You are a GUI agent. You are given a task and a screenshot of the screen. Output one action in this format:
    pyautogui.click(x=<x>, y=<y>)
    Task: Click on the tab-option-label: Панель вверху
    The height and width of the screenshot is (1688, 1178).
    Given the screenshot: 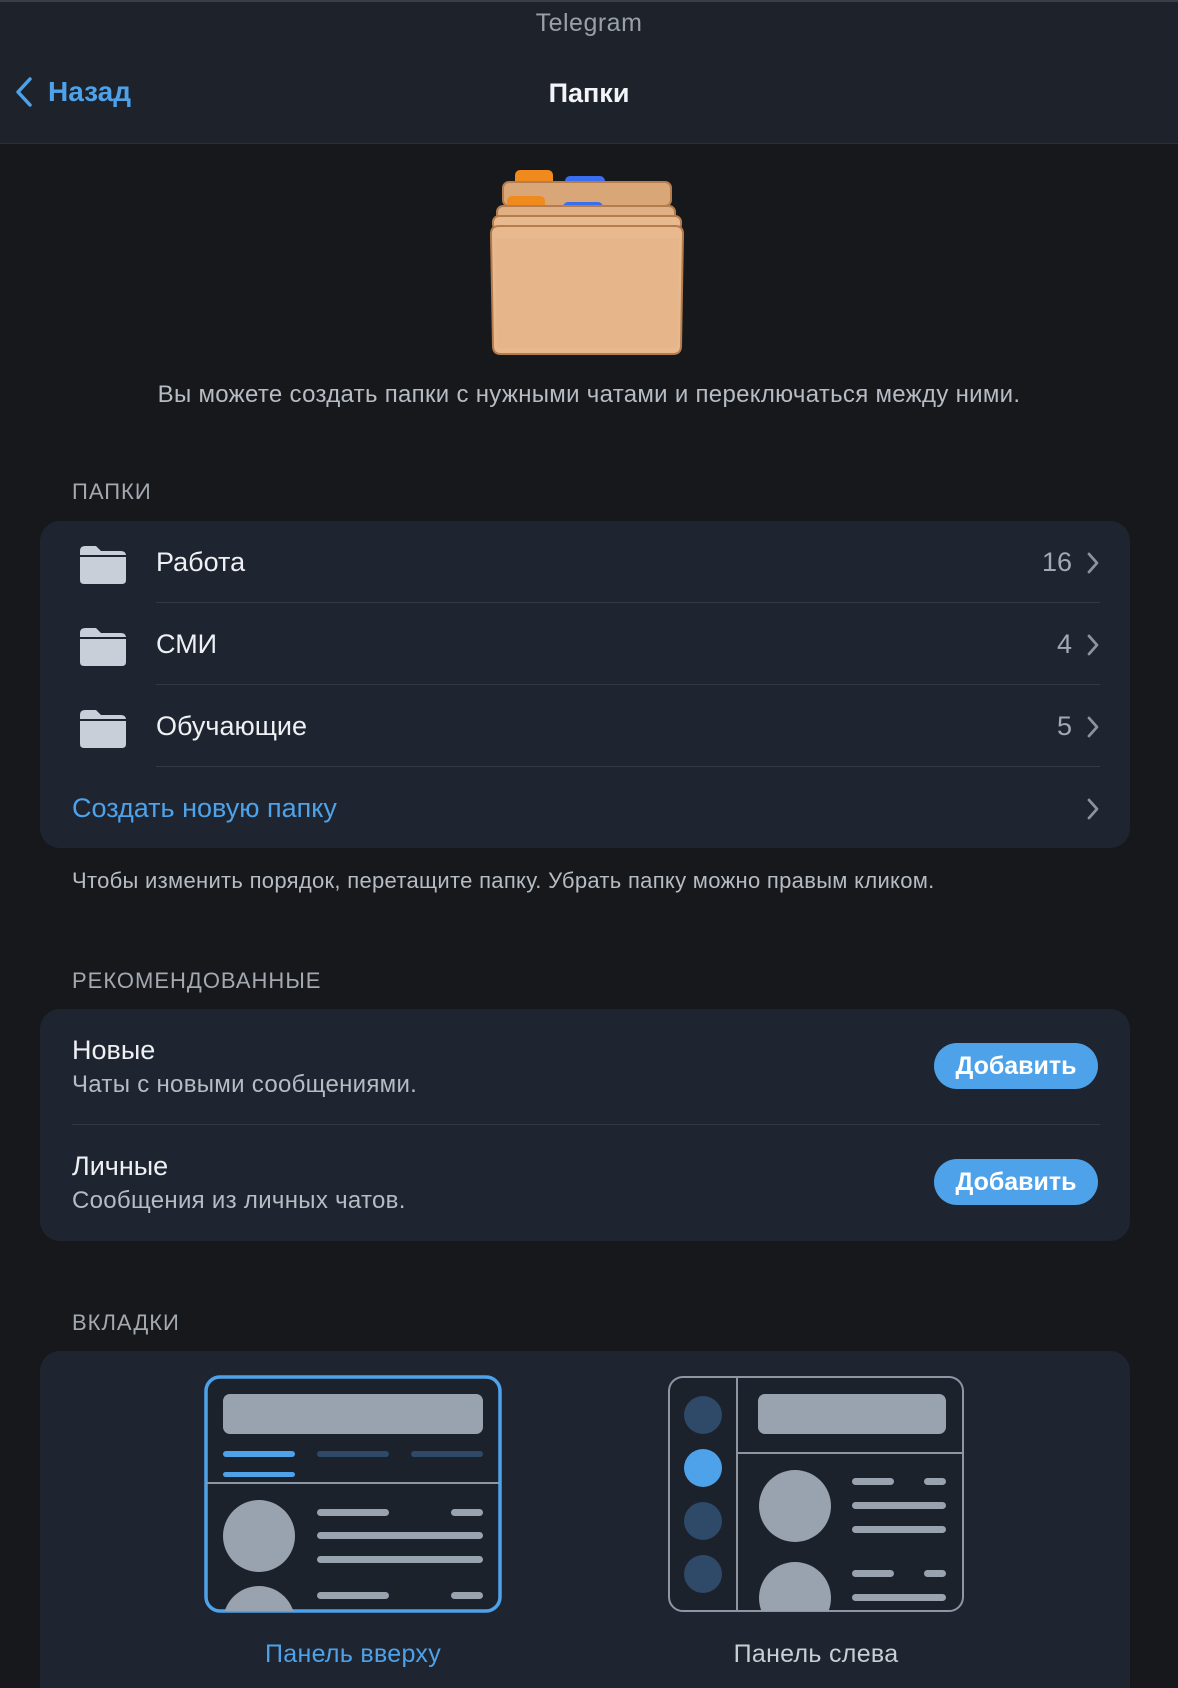 What is the action you would take?
    pyautogui.click(x=353, y=1654)
    